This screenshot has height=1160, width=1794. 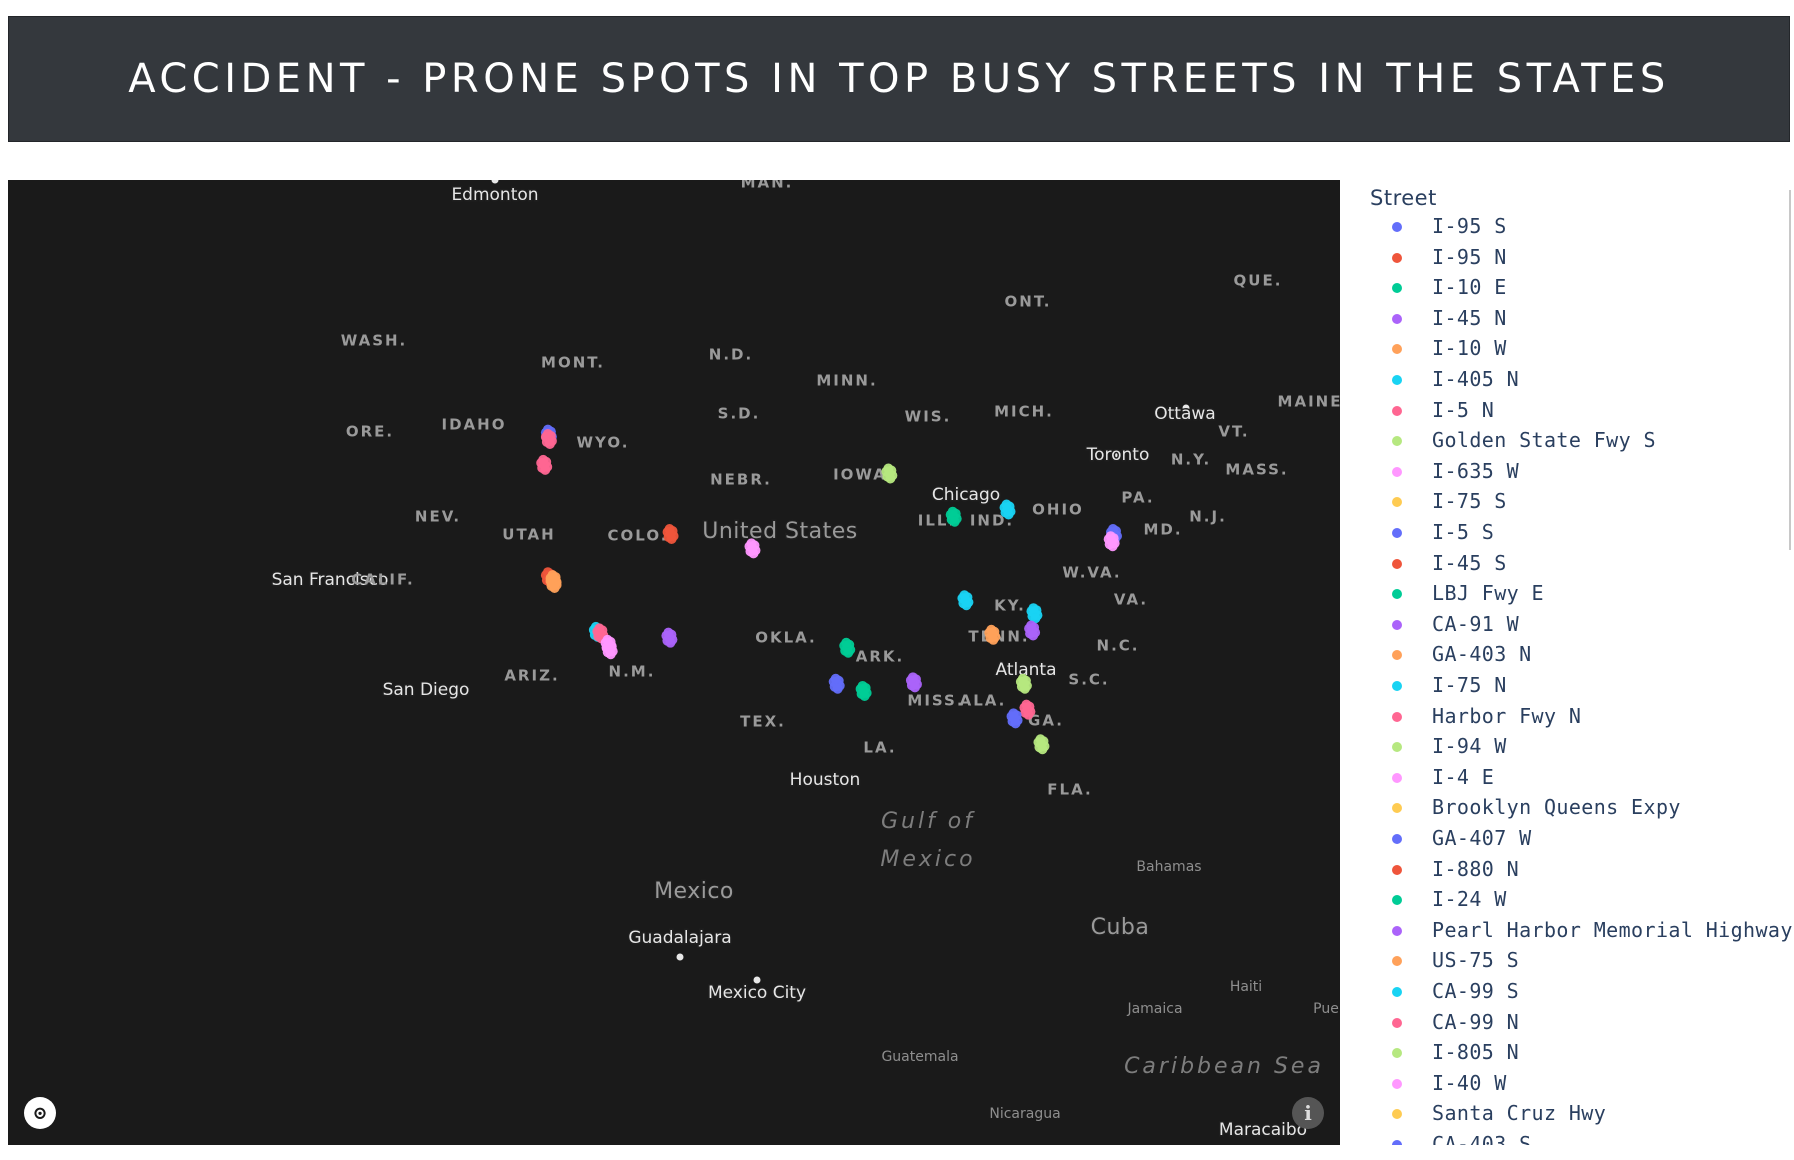 I want to click on legend-item: I-40 W, so click(x=1569, y=1084).